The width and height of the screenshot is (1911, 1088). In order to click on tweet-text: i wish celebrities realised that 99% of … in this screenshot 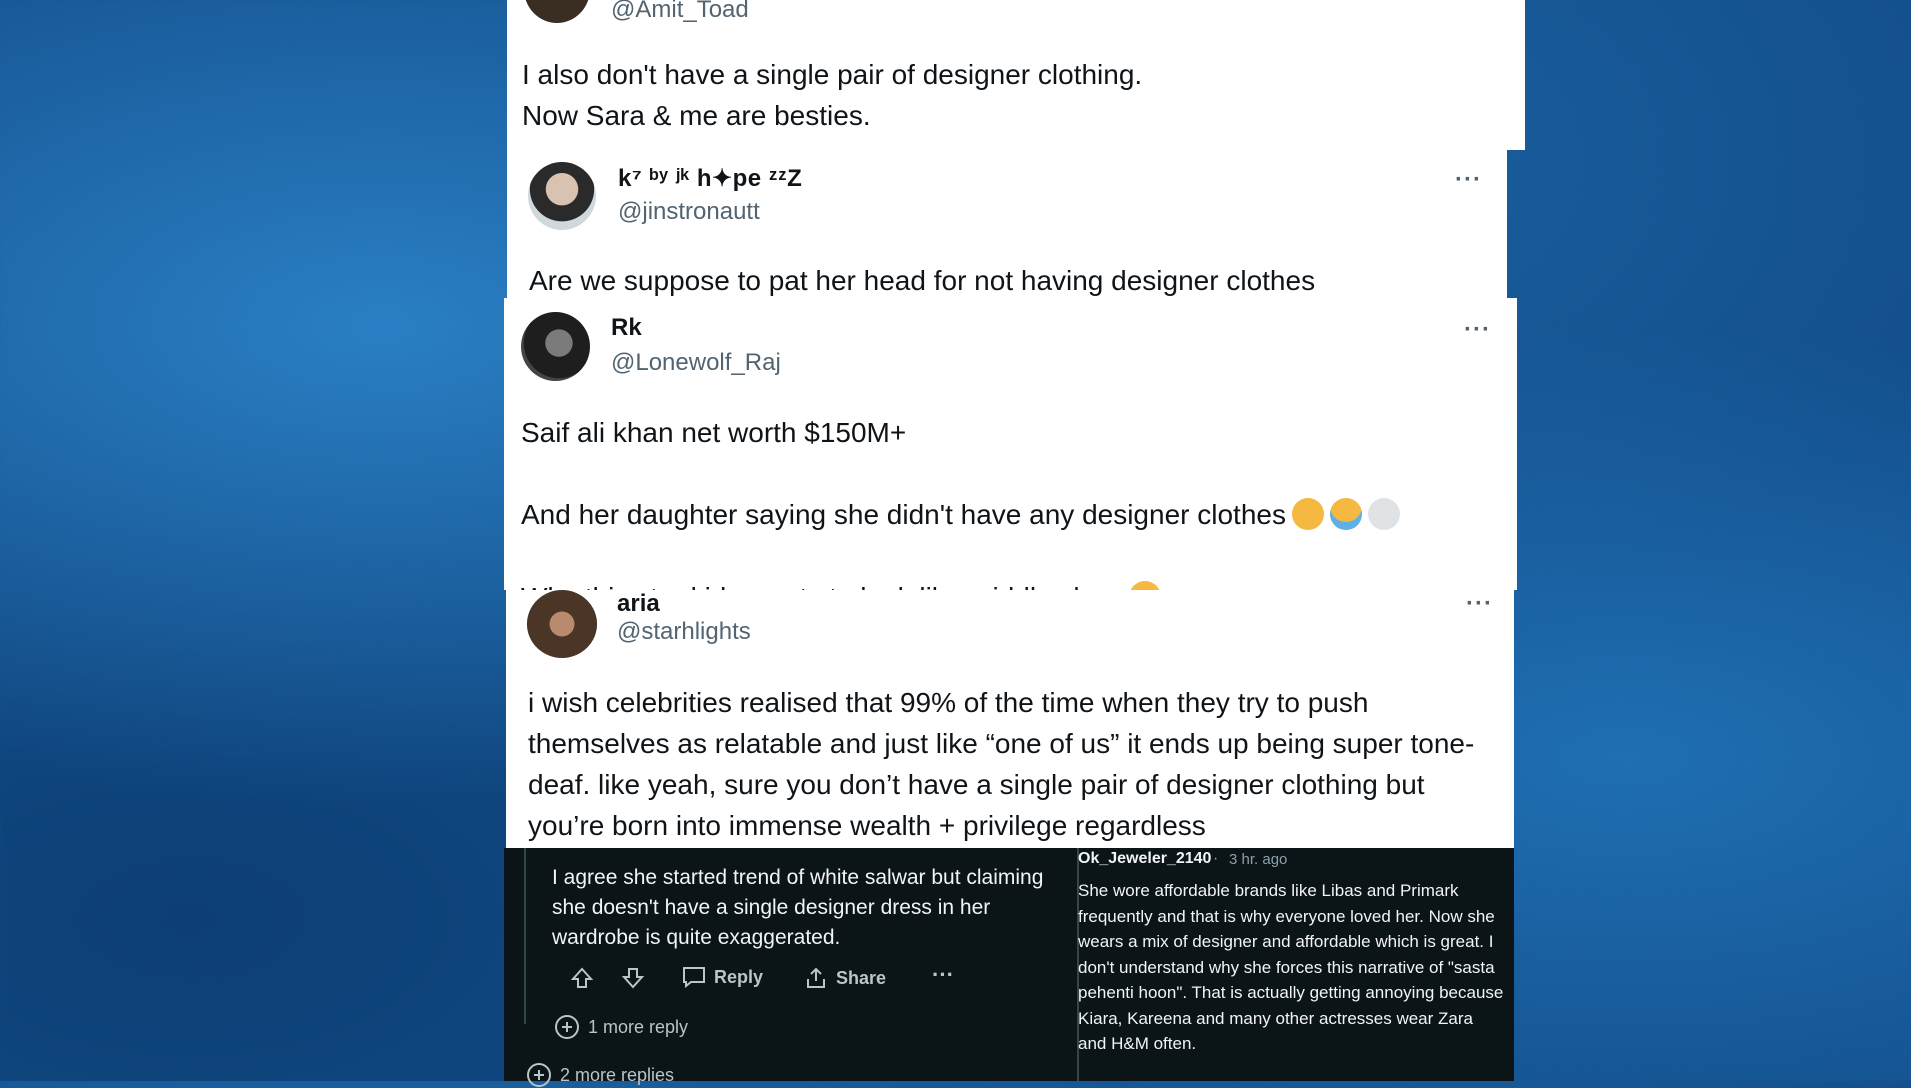, I will do `click(1001, 764)`.